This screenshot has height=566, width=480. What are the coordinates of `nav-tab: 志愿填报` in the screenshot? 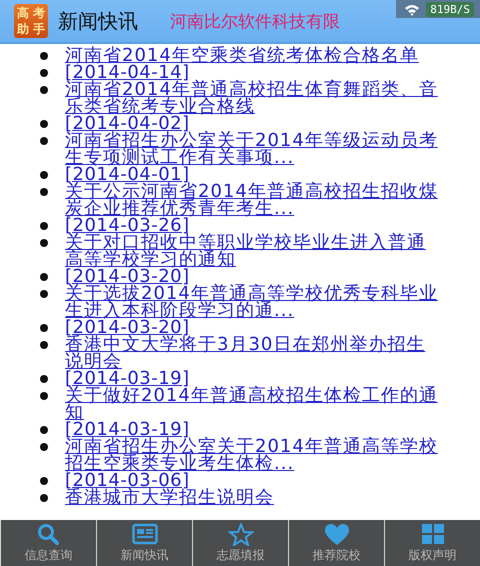 It's located at (240, 543).